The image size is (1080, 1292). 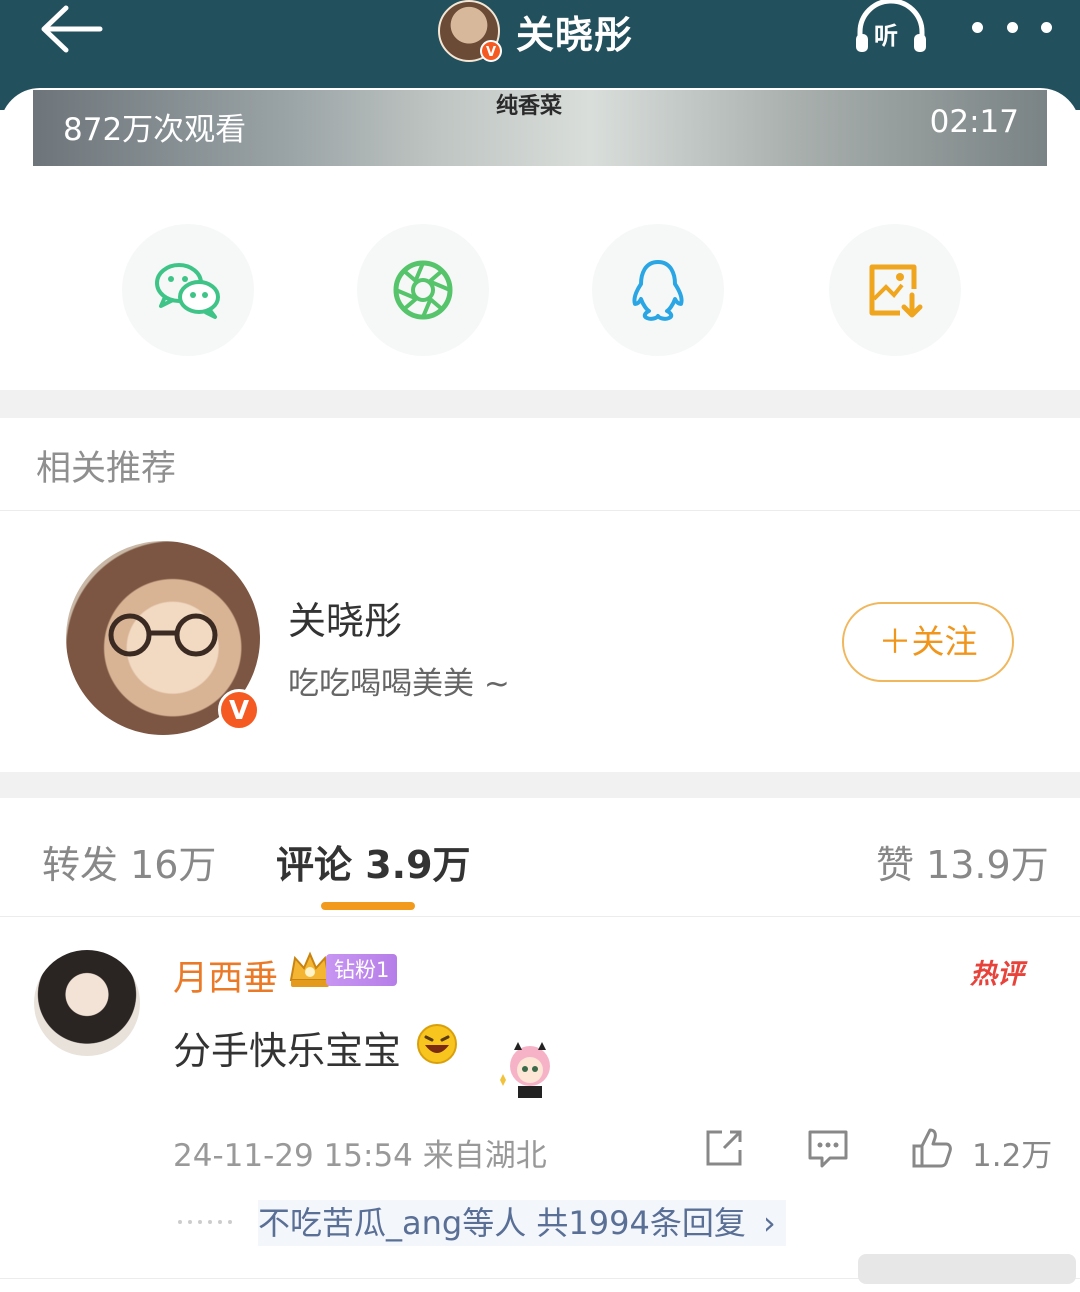 I want to click on thumbs-up-icon, so click(x=932, y=1148).